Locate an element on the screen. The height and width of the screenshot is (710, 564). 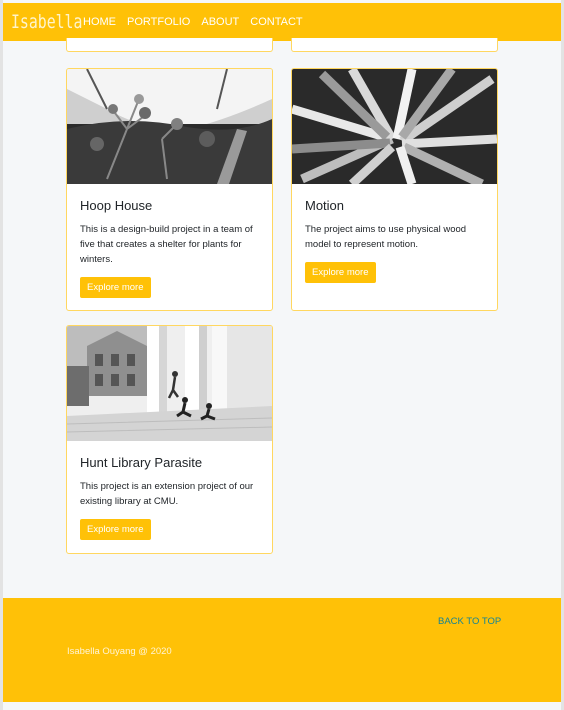
nav-link-contact: CONTACT is located at coordinates (276, 22).